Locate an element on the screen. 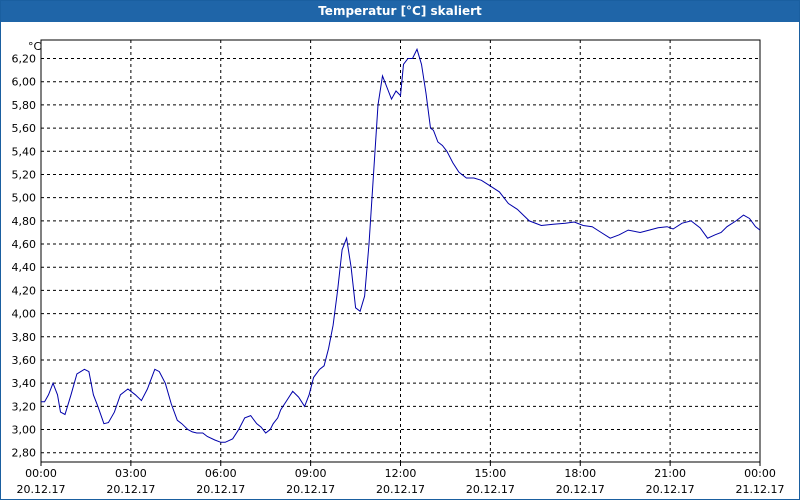  y-tick-label: 6,00 is located at coordinates (24, 82).